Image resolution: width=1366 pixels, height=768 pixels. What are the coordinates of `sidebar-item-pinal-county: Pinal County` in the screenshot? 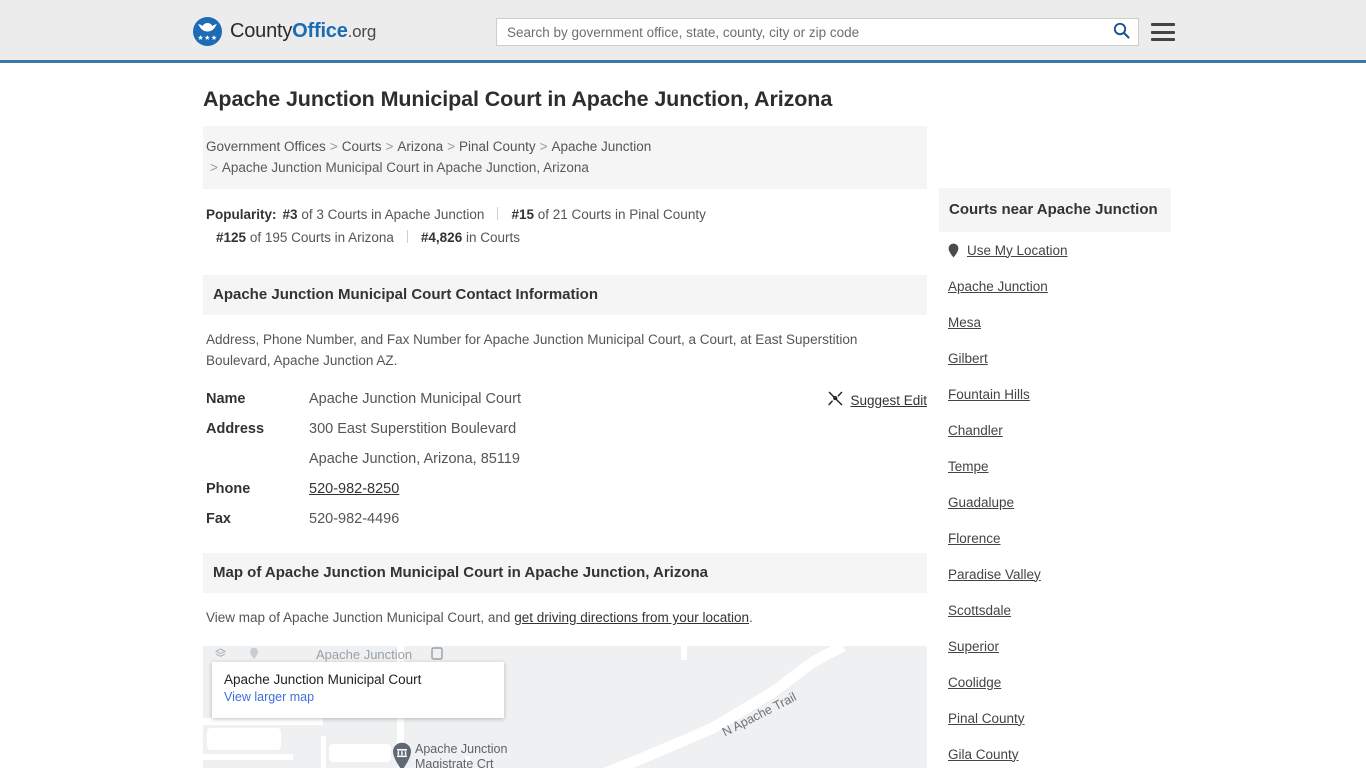 It's located at (1055, 718).